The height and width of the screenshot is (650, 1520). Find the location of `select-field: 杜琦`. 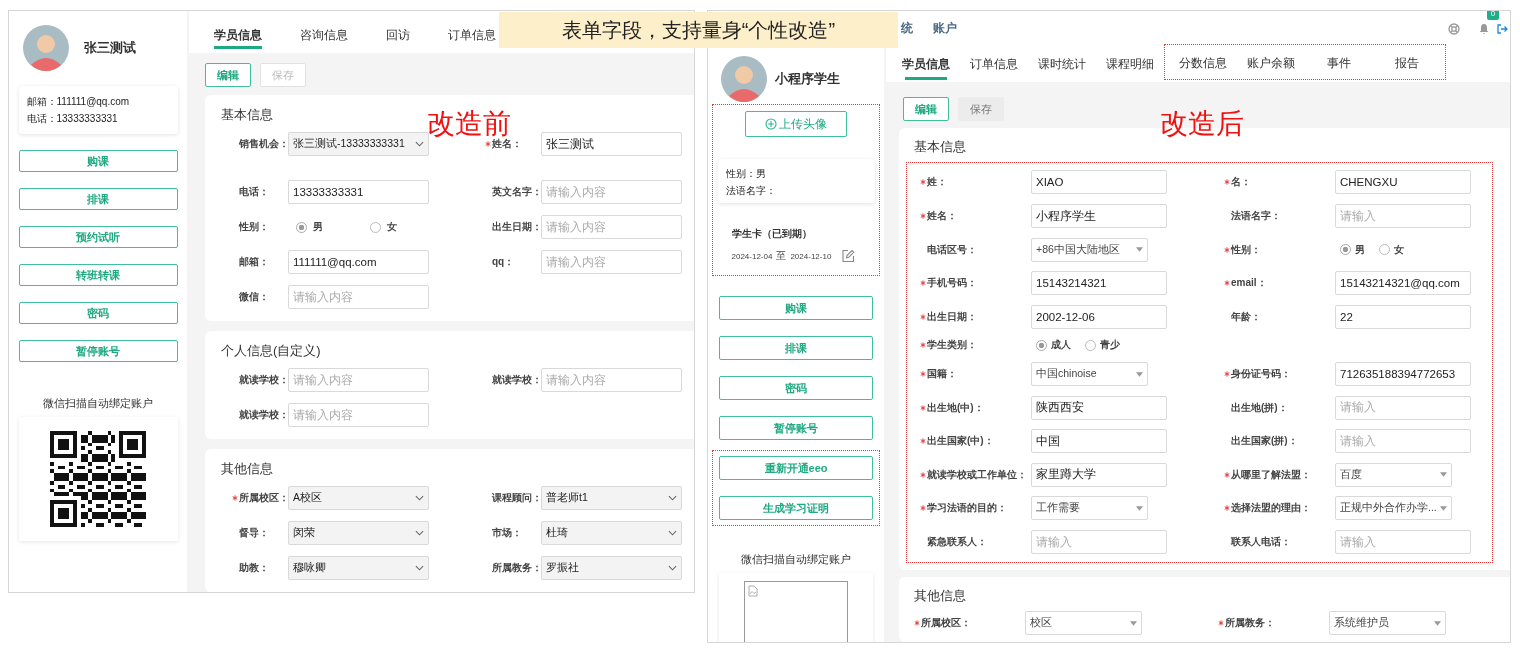

select-field: 杜琦 is located at coordinates (611, 533).